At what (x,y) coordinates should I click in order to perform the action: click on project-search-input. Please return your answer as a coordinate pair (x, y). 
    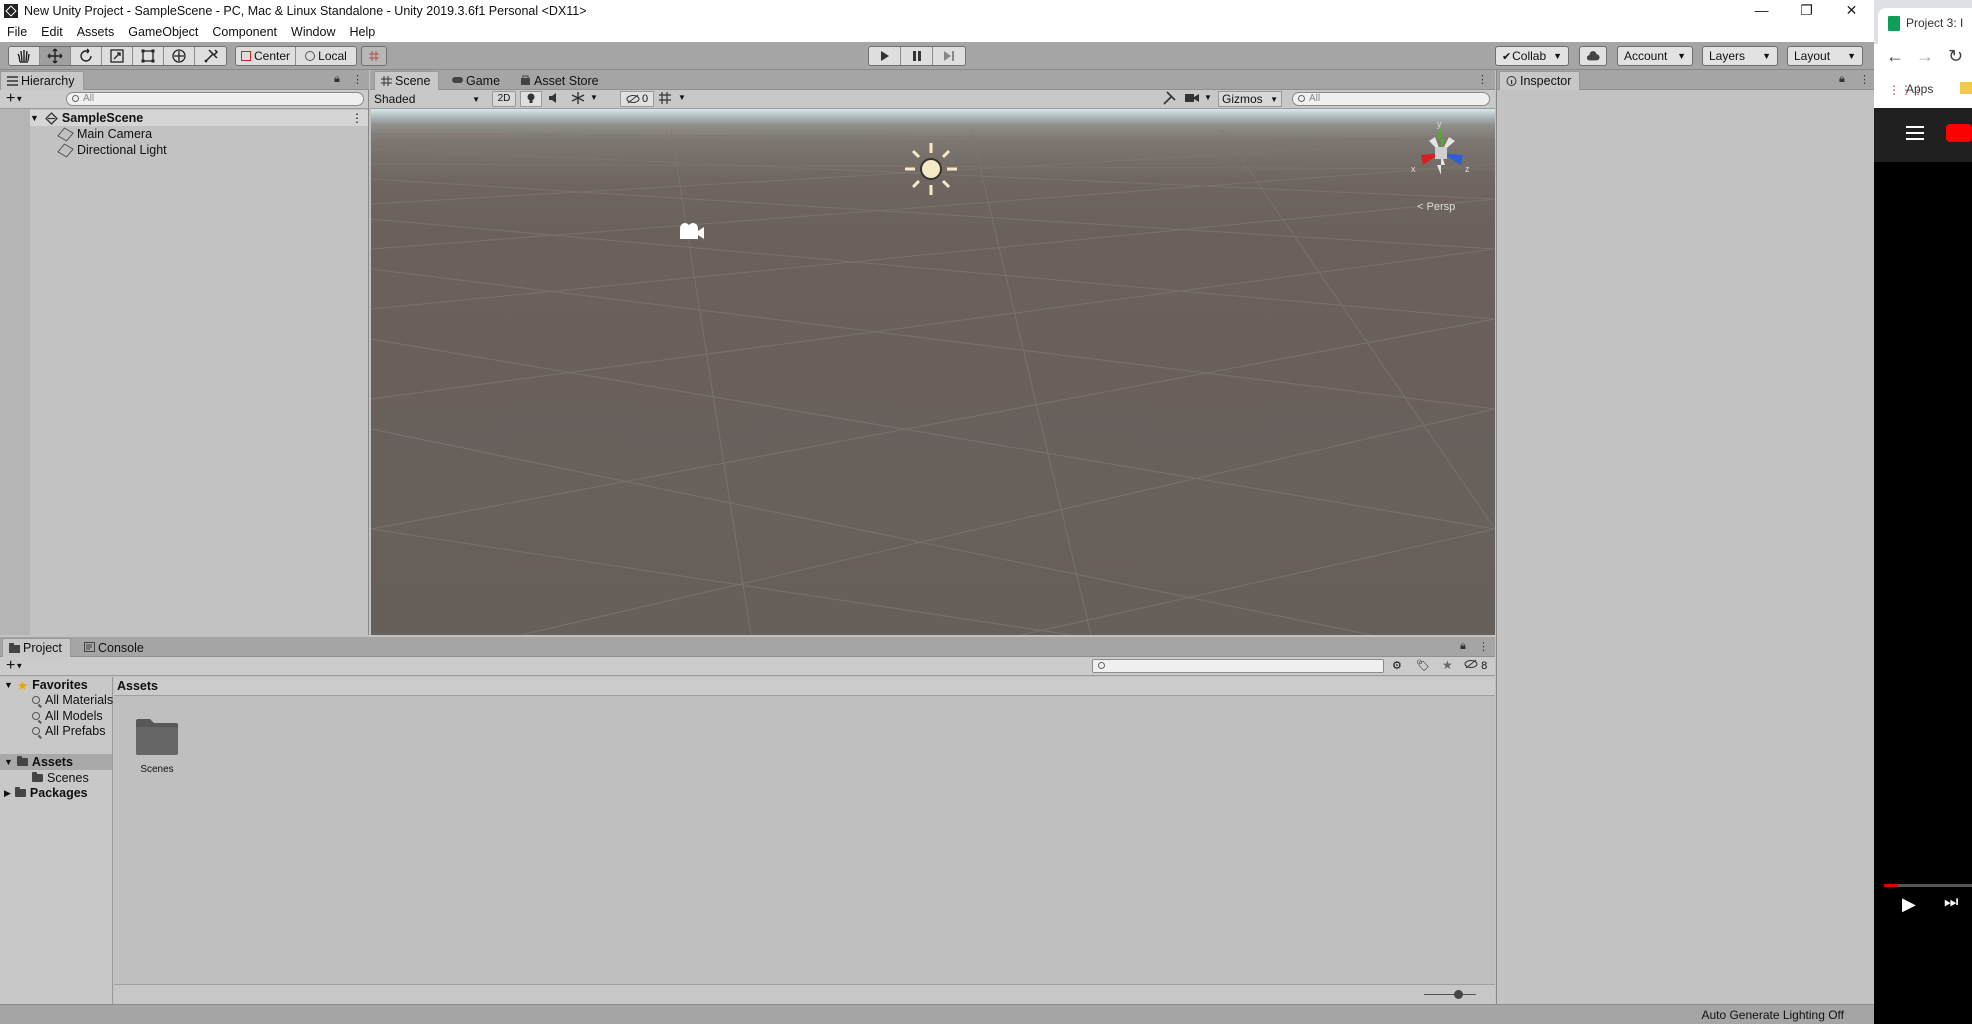
    Looking at the image, I should click on (1238, 666).